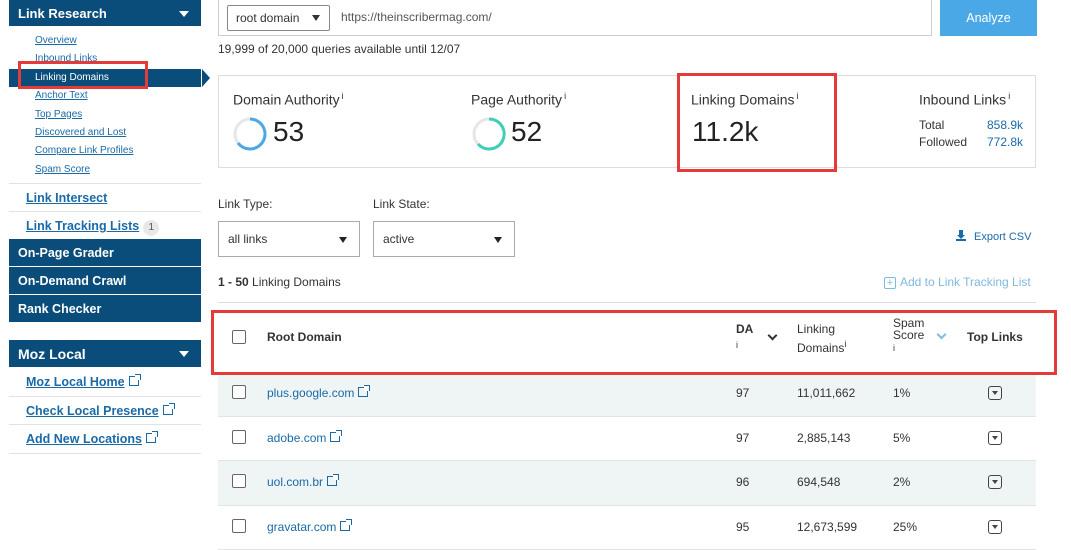 Image resolution: width=1071 pixels, height=550 pixels. What do you see at coordinates (399, 239) in the screenshot?
I see `link-state-value: active` at bounding box center [399, 239].